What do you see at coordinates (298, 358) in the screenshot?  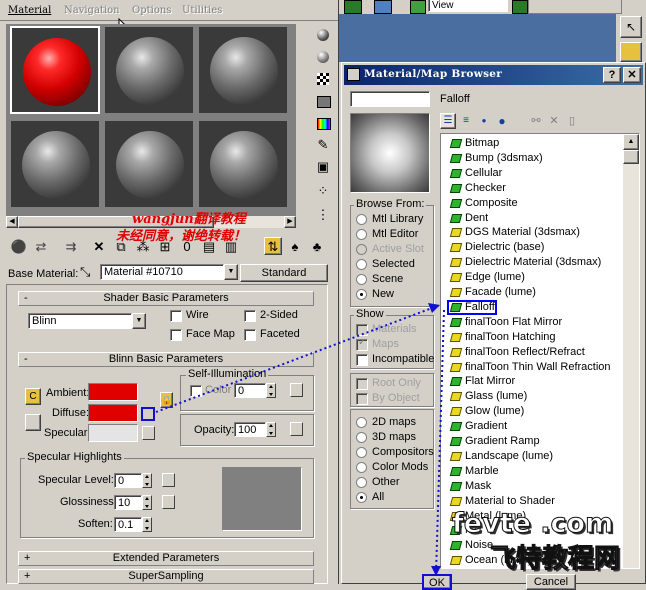 I see `diffuse-to-falloff-arrow` at bounding box center [298, 358].